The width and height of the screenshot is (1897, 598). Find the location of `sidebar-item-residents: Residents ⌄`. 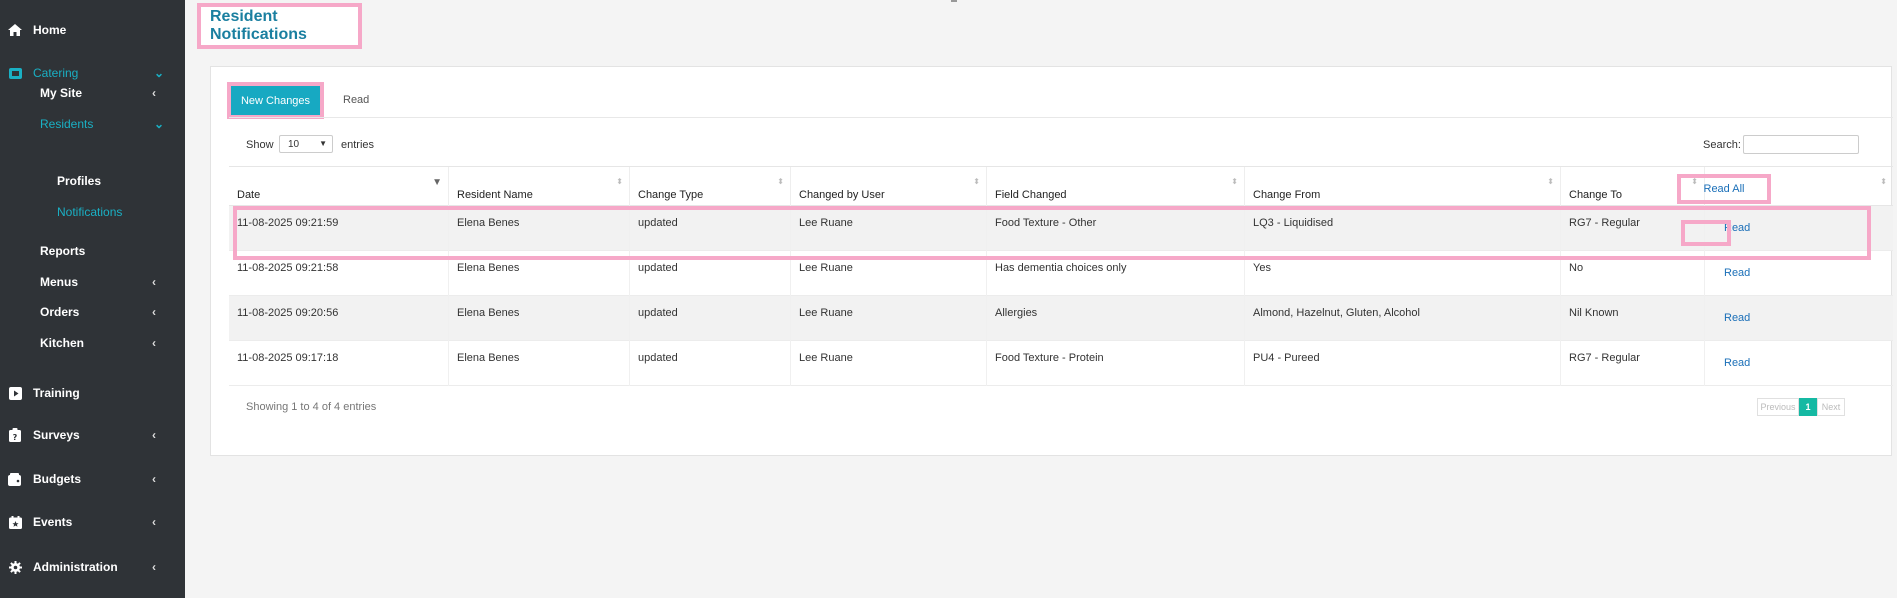

sidebar-item-residents: Residents ⌄ is located at coordinates (92, 124).